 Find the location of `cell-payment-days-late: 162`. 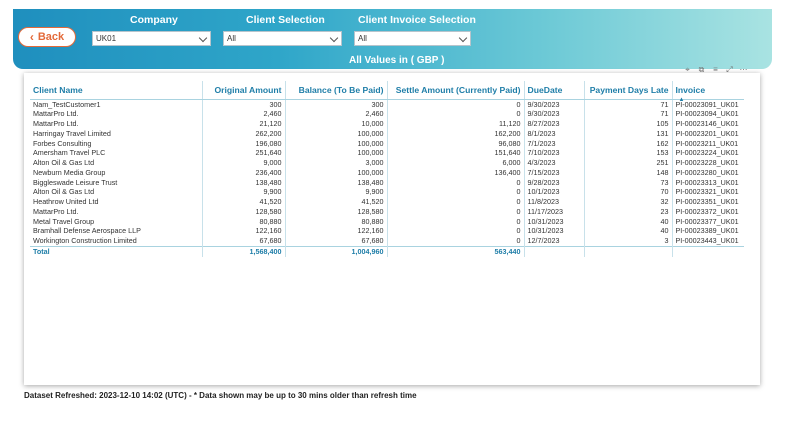

cell-payment-days-late: 162 is located at coordinates (627, 143).